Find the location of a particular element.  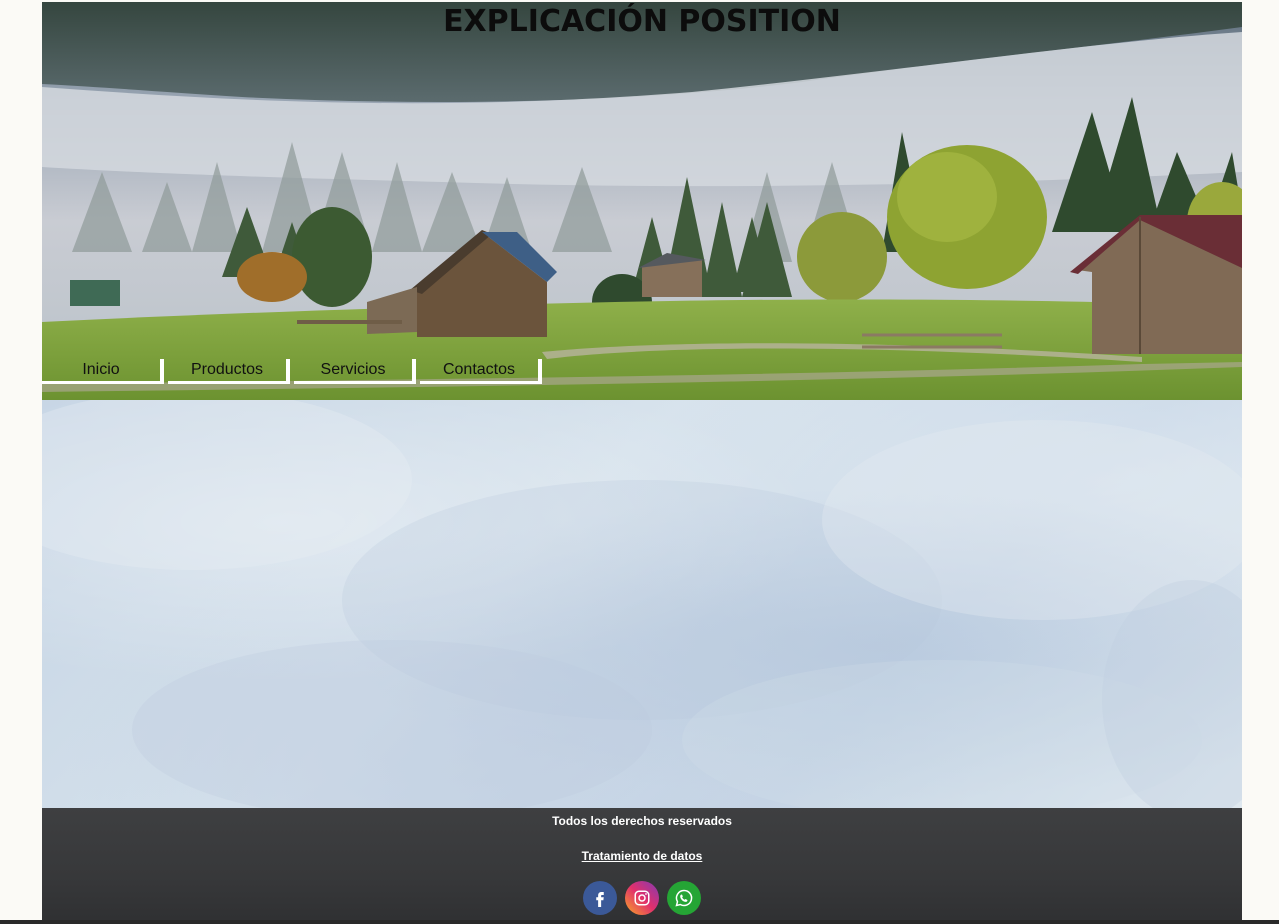

instagram-button is located at coordinates (642, 898).